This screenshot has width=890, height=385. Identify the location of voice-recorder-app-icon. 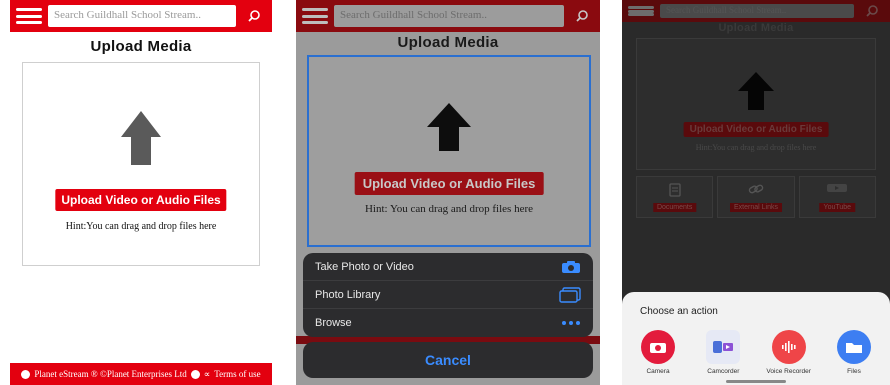
(788, 347).